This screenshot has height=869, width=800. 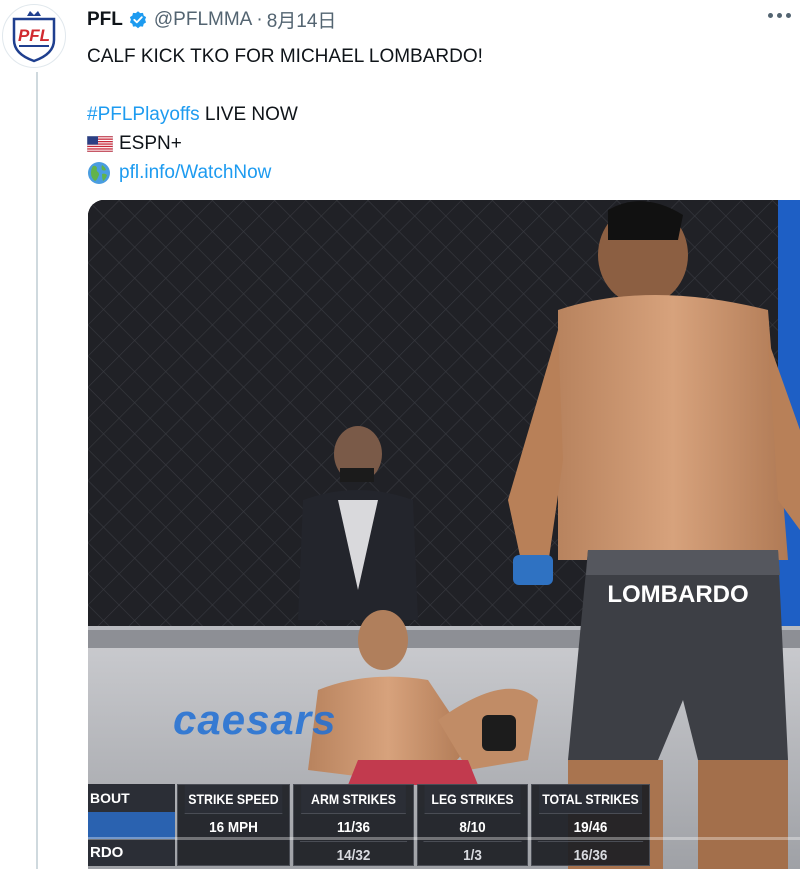 What do you see at coordinates (105, 20) in the screenshot?
I see `author-name: PFL` at bounding box center [105, 20].